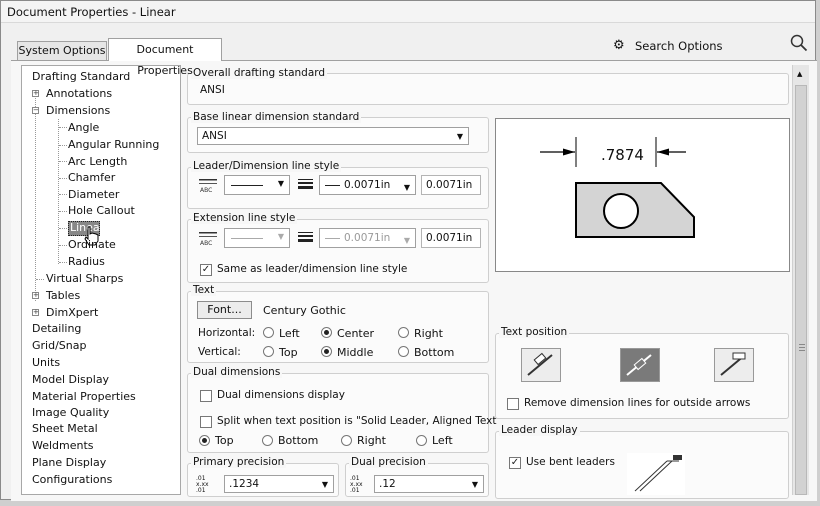 Image resolution: width=820 pixels, height=506 pixels. I want to click on text-group-label: Text, so click(204, 290).